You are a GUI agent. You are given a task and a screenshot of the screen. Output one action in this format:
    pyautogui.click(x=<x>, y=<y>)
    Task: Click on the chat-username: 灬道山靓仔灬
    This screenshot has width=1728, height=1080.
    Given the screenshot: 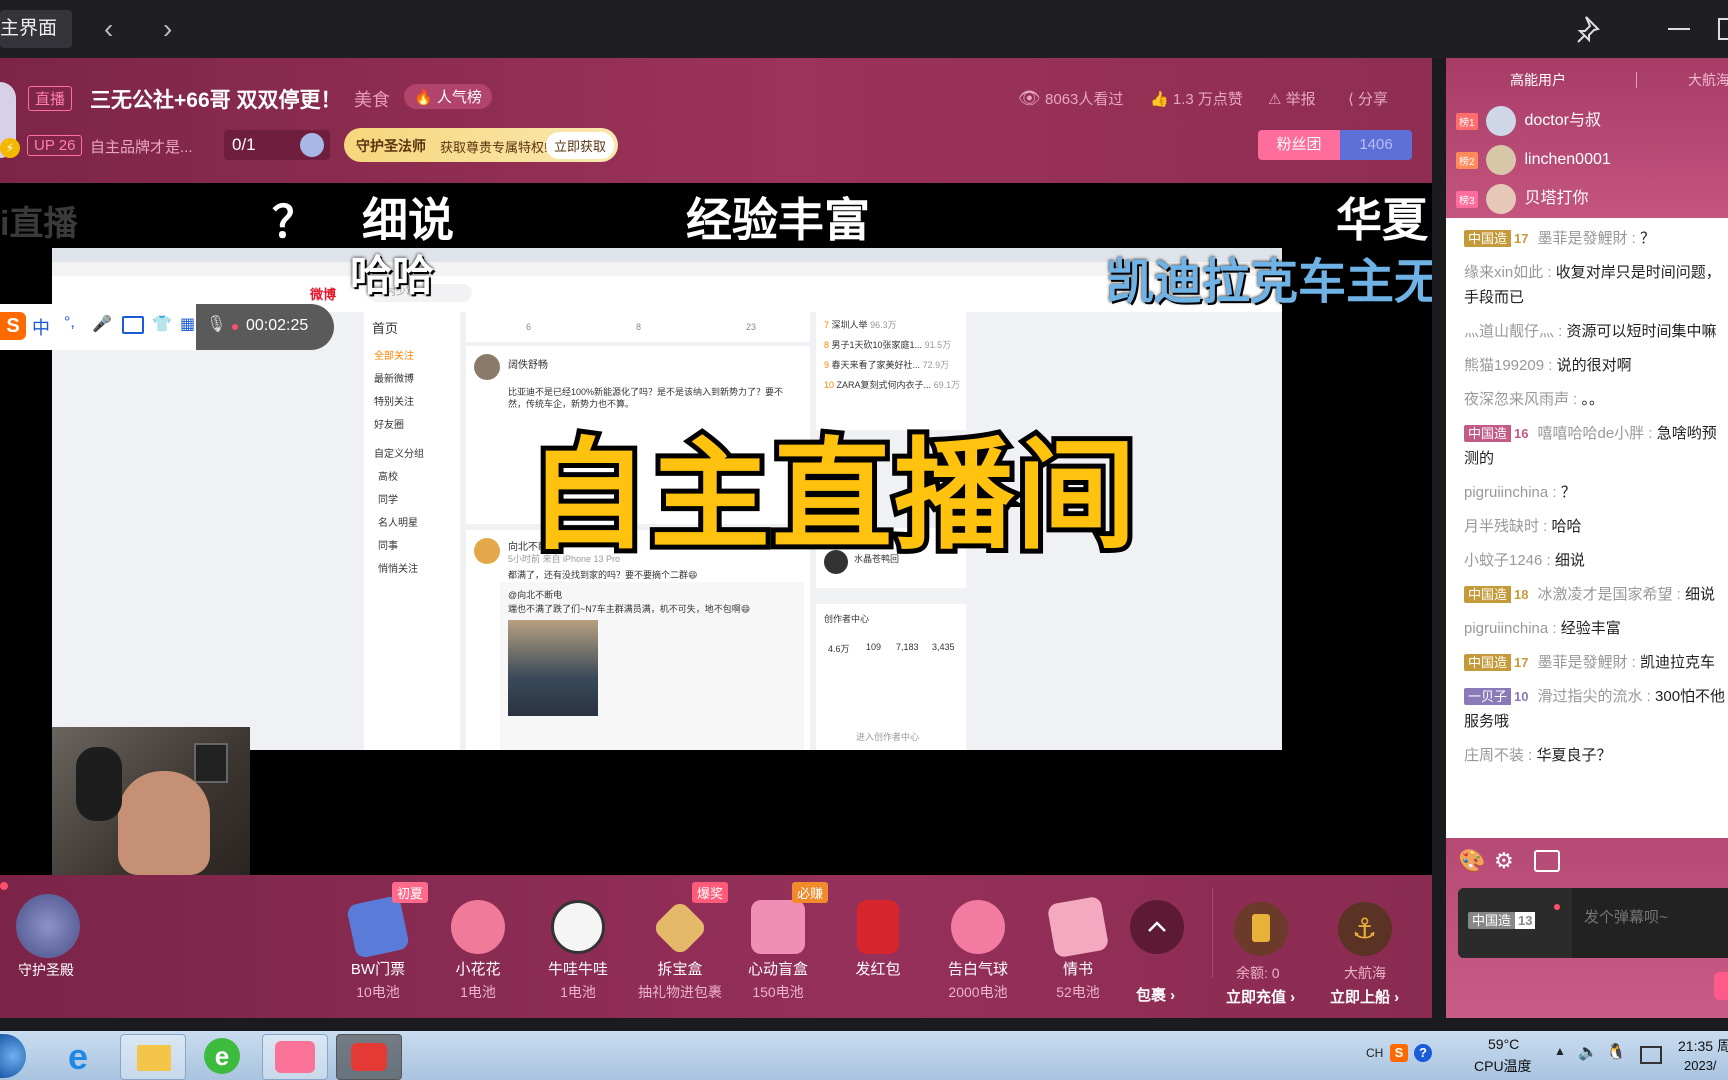 What is the action you would take?
    pyautogui.click(x=1509, y=331)
    